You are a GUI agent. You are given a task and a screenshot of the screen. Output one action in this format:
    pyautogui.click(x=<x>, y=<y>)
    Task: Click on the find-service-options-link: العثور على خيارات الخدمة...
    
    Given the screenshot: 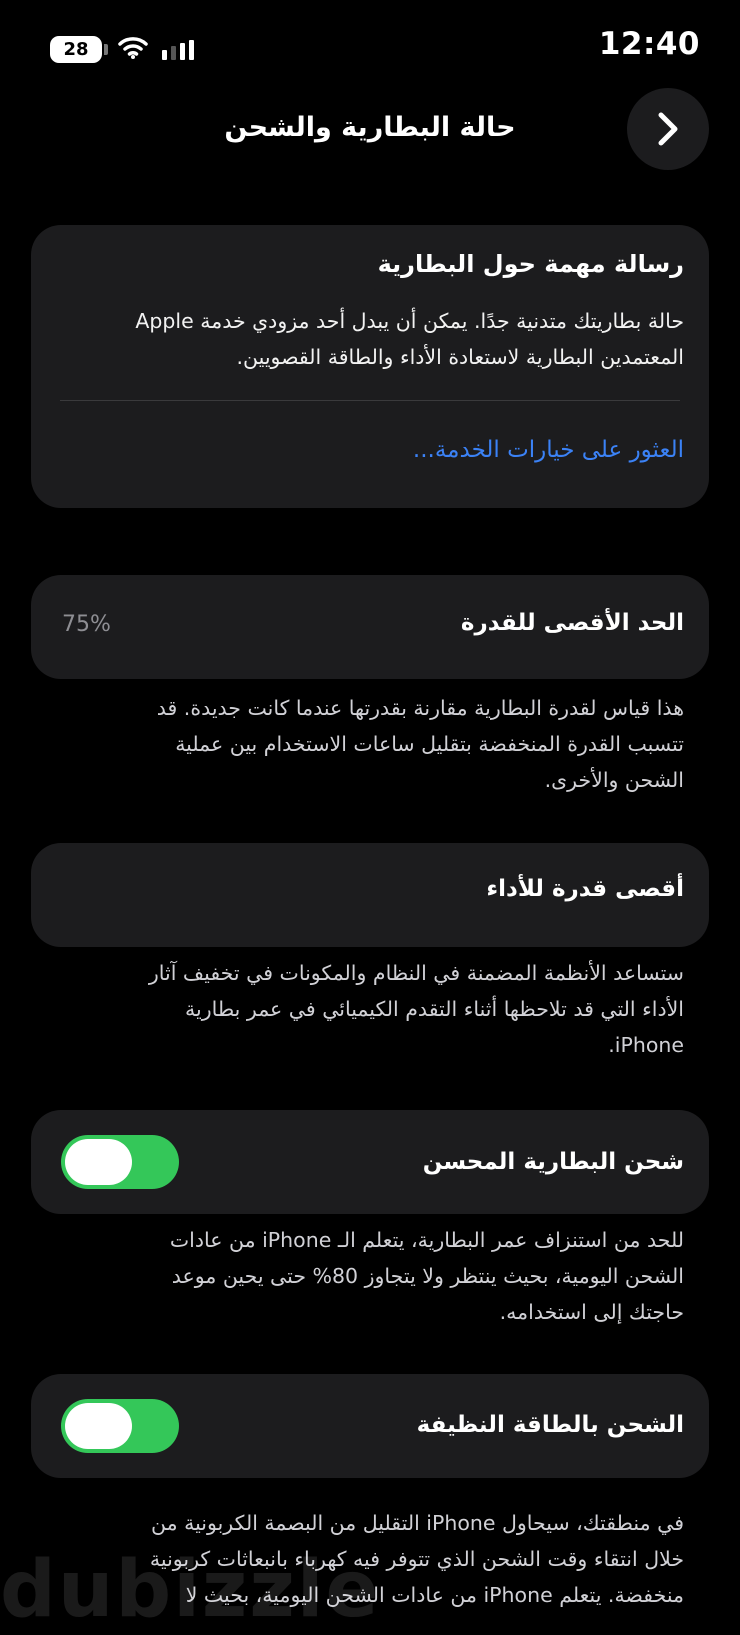 What is the action you would take?
    pyautogui.click(x=374, y=450)
    